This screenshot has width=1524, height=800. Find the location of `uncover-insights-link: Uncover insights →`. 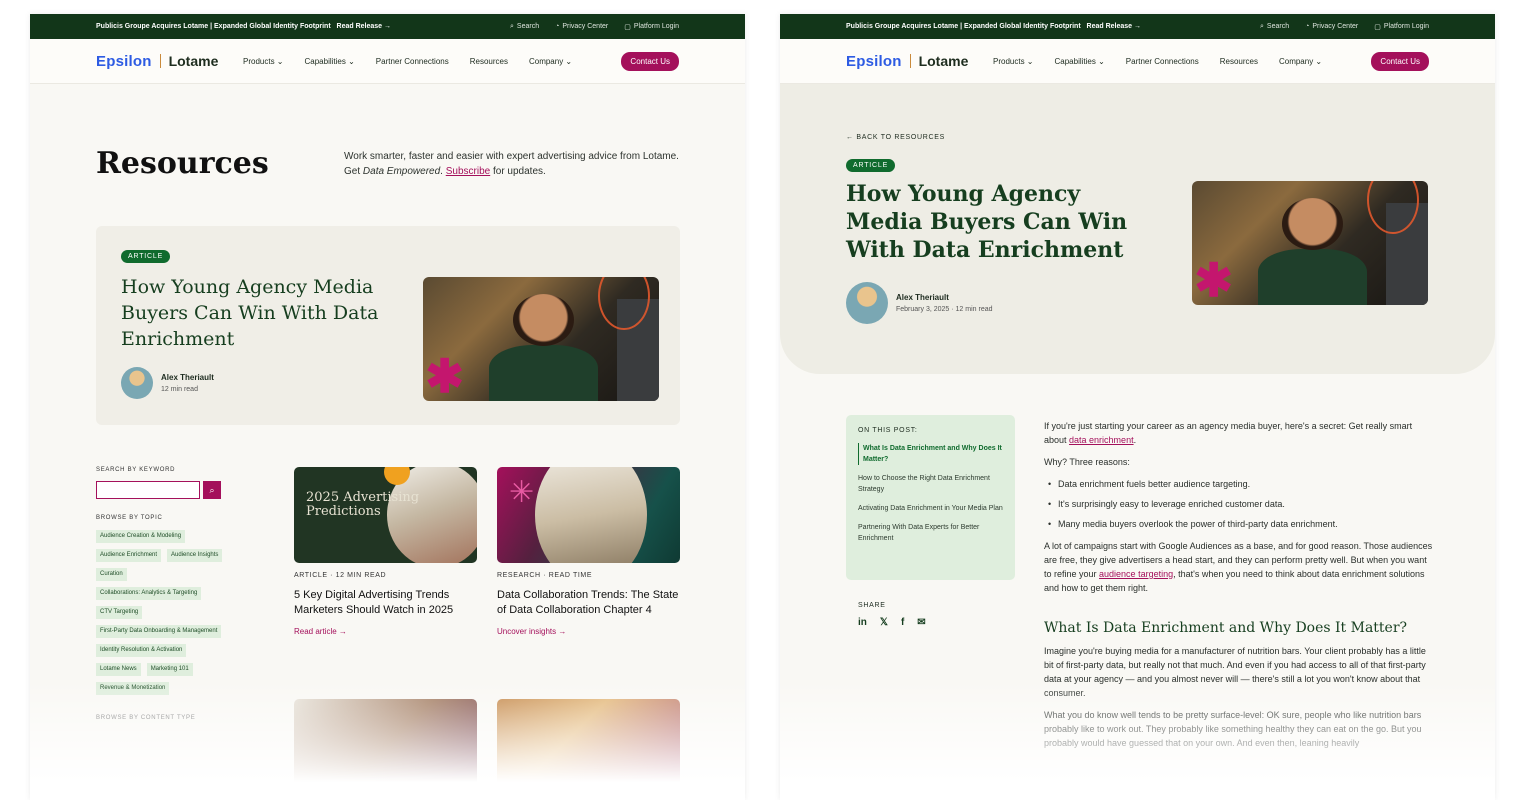

uncover-insights-link: Uncover insights → is located at coordinates (588, 631).